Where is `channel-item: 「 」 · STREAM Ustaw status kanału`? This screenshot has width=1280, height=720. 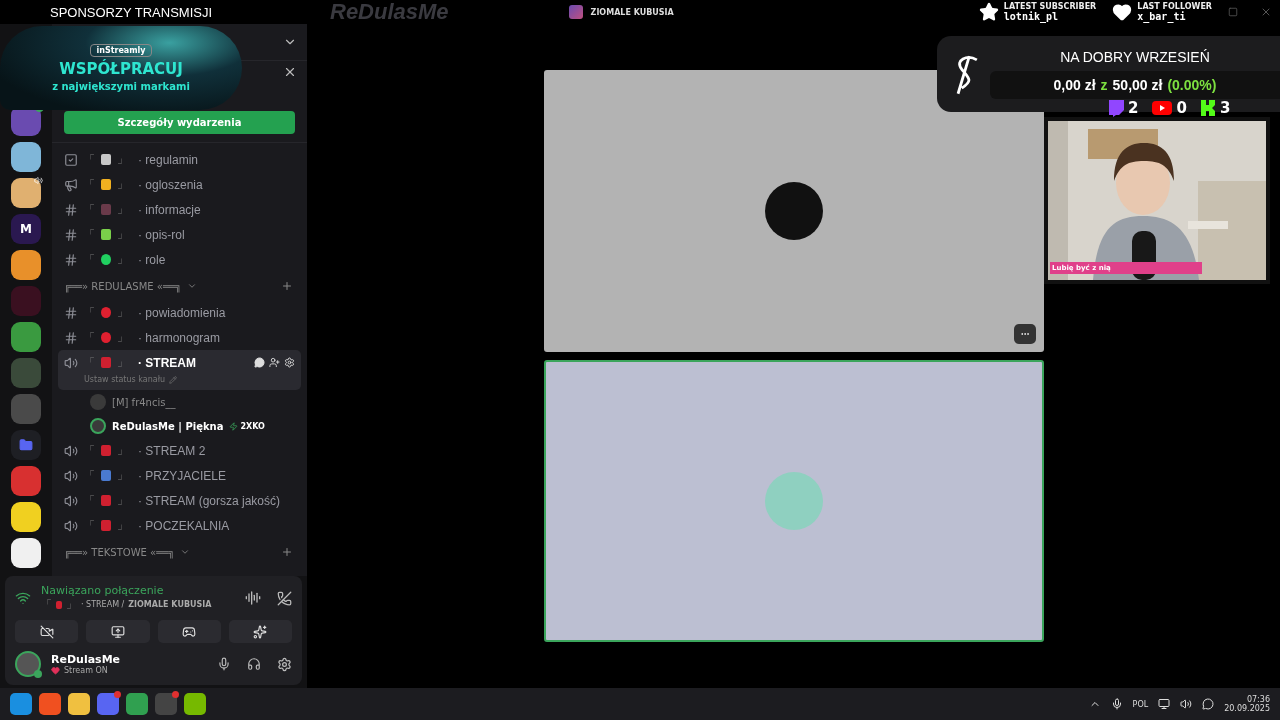 channel-item: 「 」 · STREAM Ustaw status kanału is located at coordinates (179, 370).